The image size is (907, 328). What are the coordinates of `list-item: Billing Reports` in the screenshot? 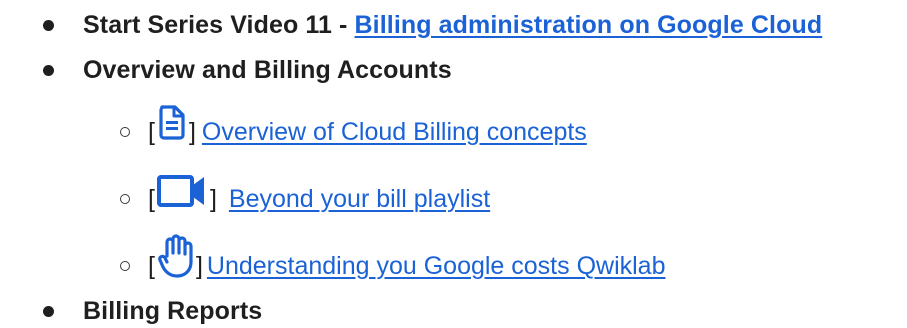 It's located at (152, 311).